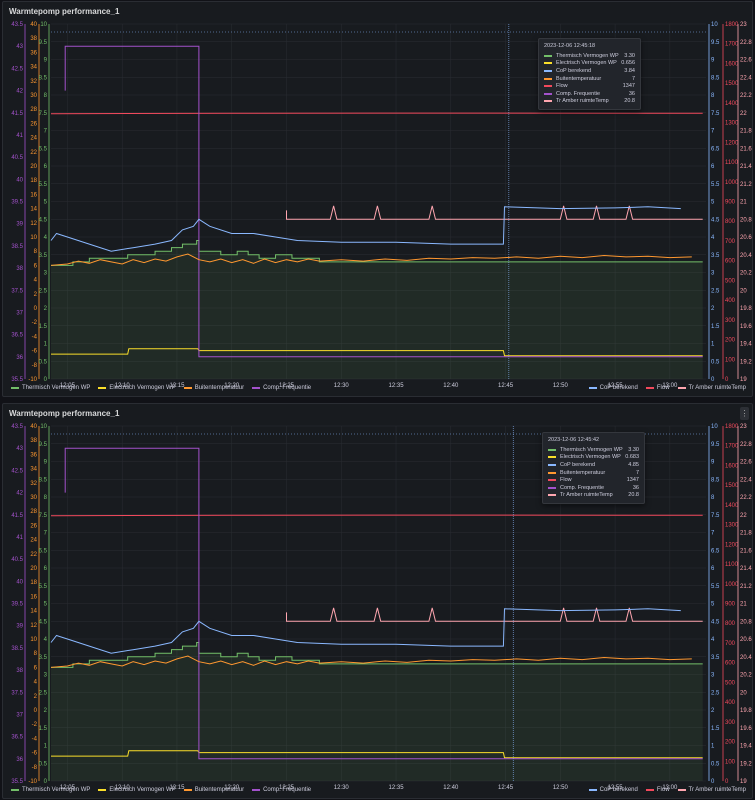 Image resolution: width=755 pixels, height=800 pixels. I want to click on green-axis-tick-label: 0.5, so click(43, 764).